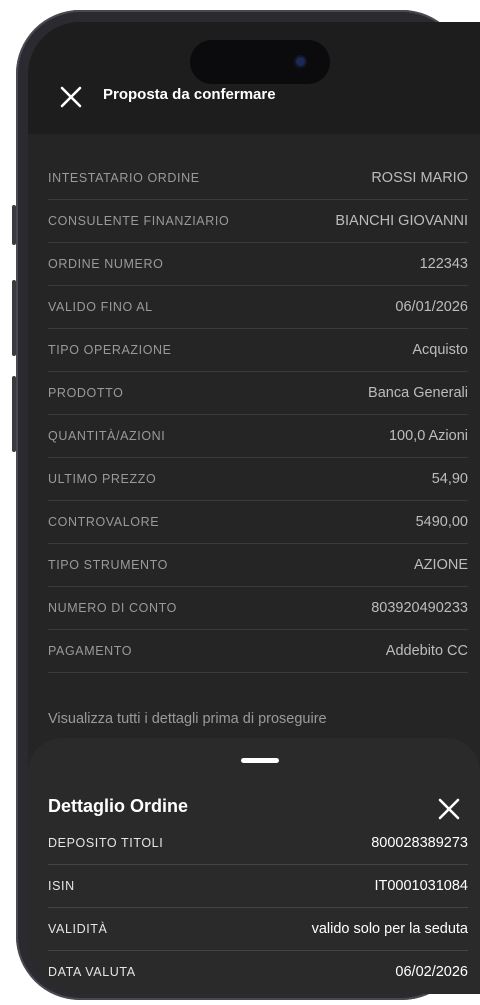 The width and height of the screenshot is (480, 1005). Describe the element at coordinates (258, 651) in the screenshot. I see `detail-row-pagamento: PAGAMENTO Addebito CC` at that location.